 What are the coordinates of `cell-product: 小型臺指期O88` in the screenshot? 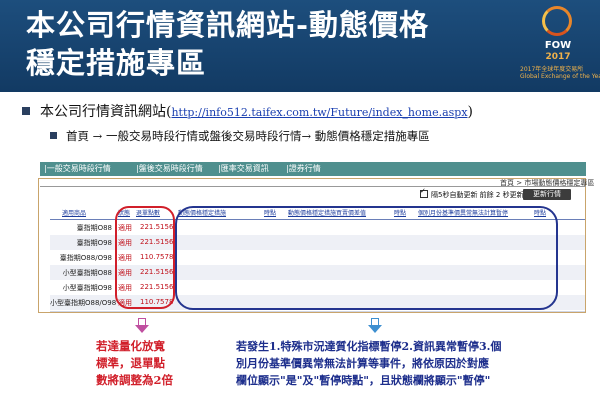 It's located at (87, 273).